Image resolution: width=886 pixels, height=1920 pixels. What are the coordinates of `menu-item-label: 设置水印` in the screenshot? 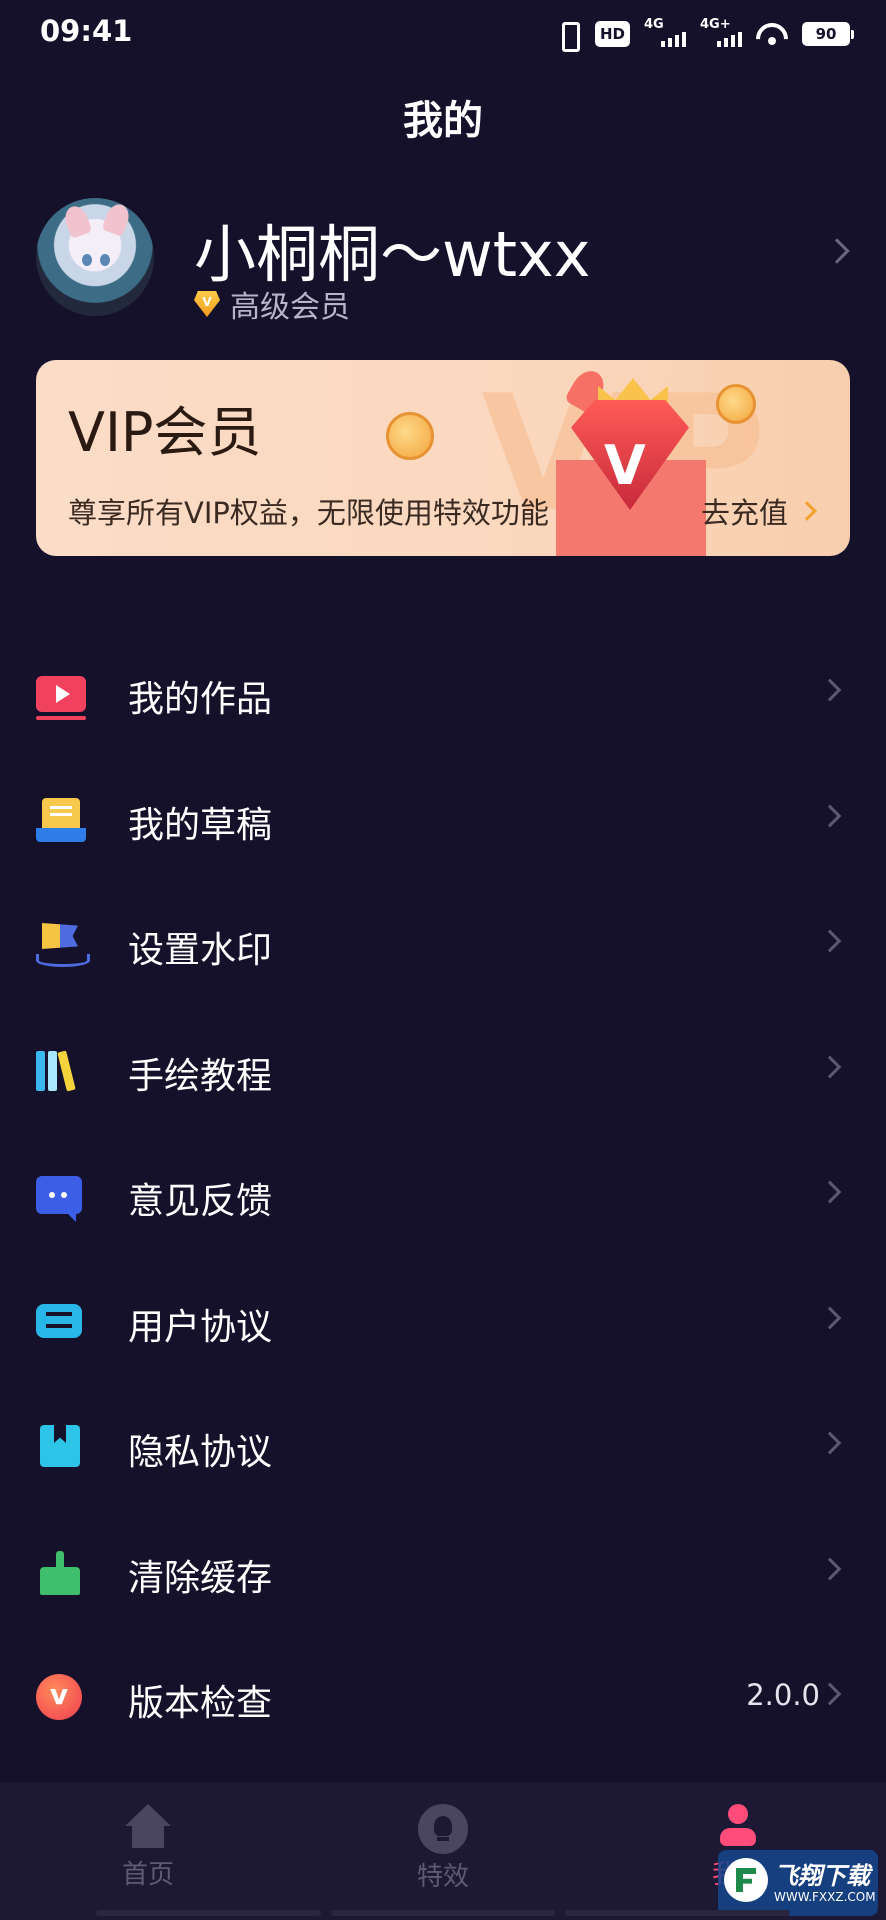 It's located at (200, 950).